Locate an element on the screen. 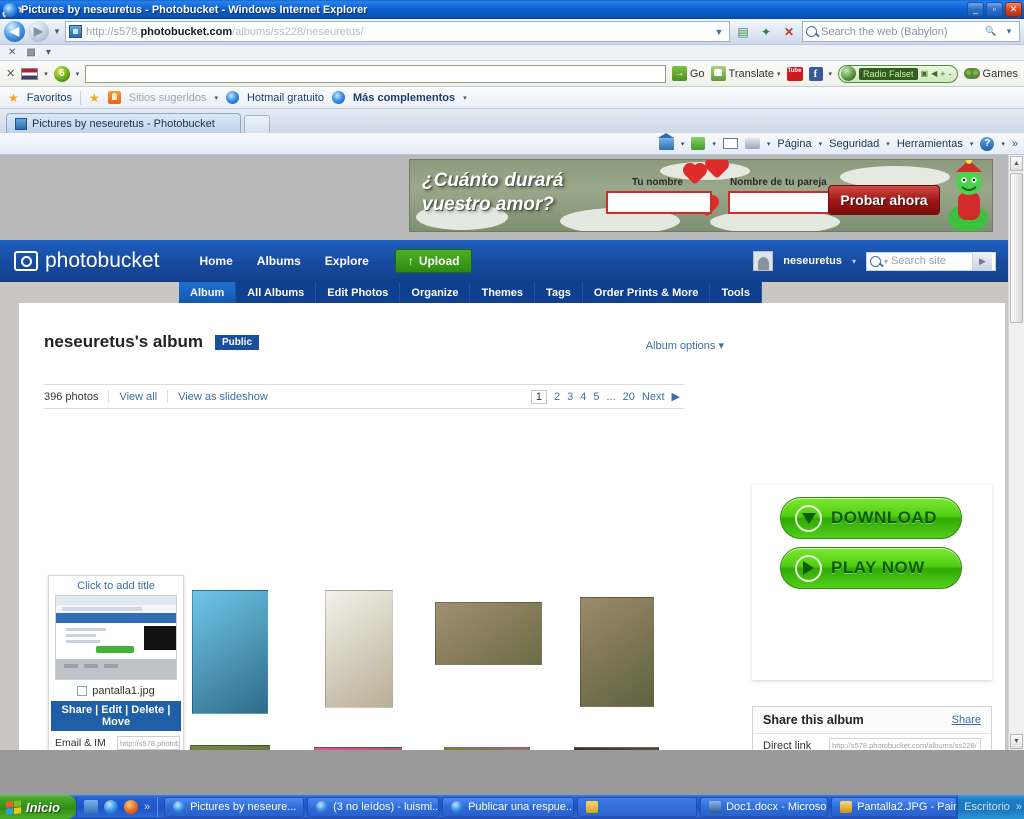  code-input-email: http://s578.photobu is located at coordinates (148, 743).